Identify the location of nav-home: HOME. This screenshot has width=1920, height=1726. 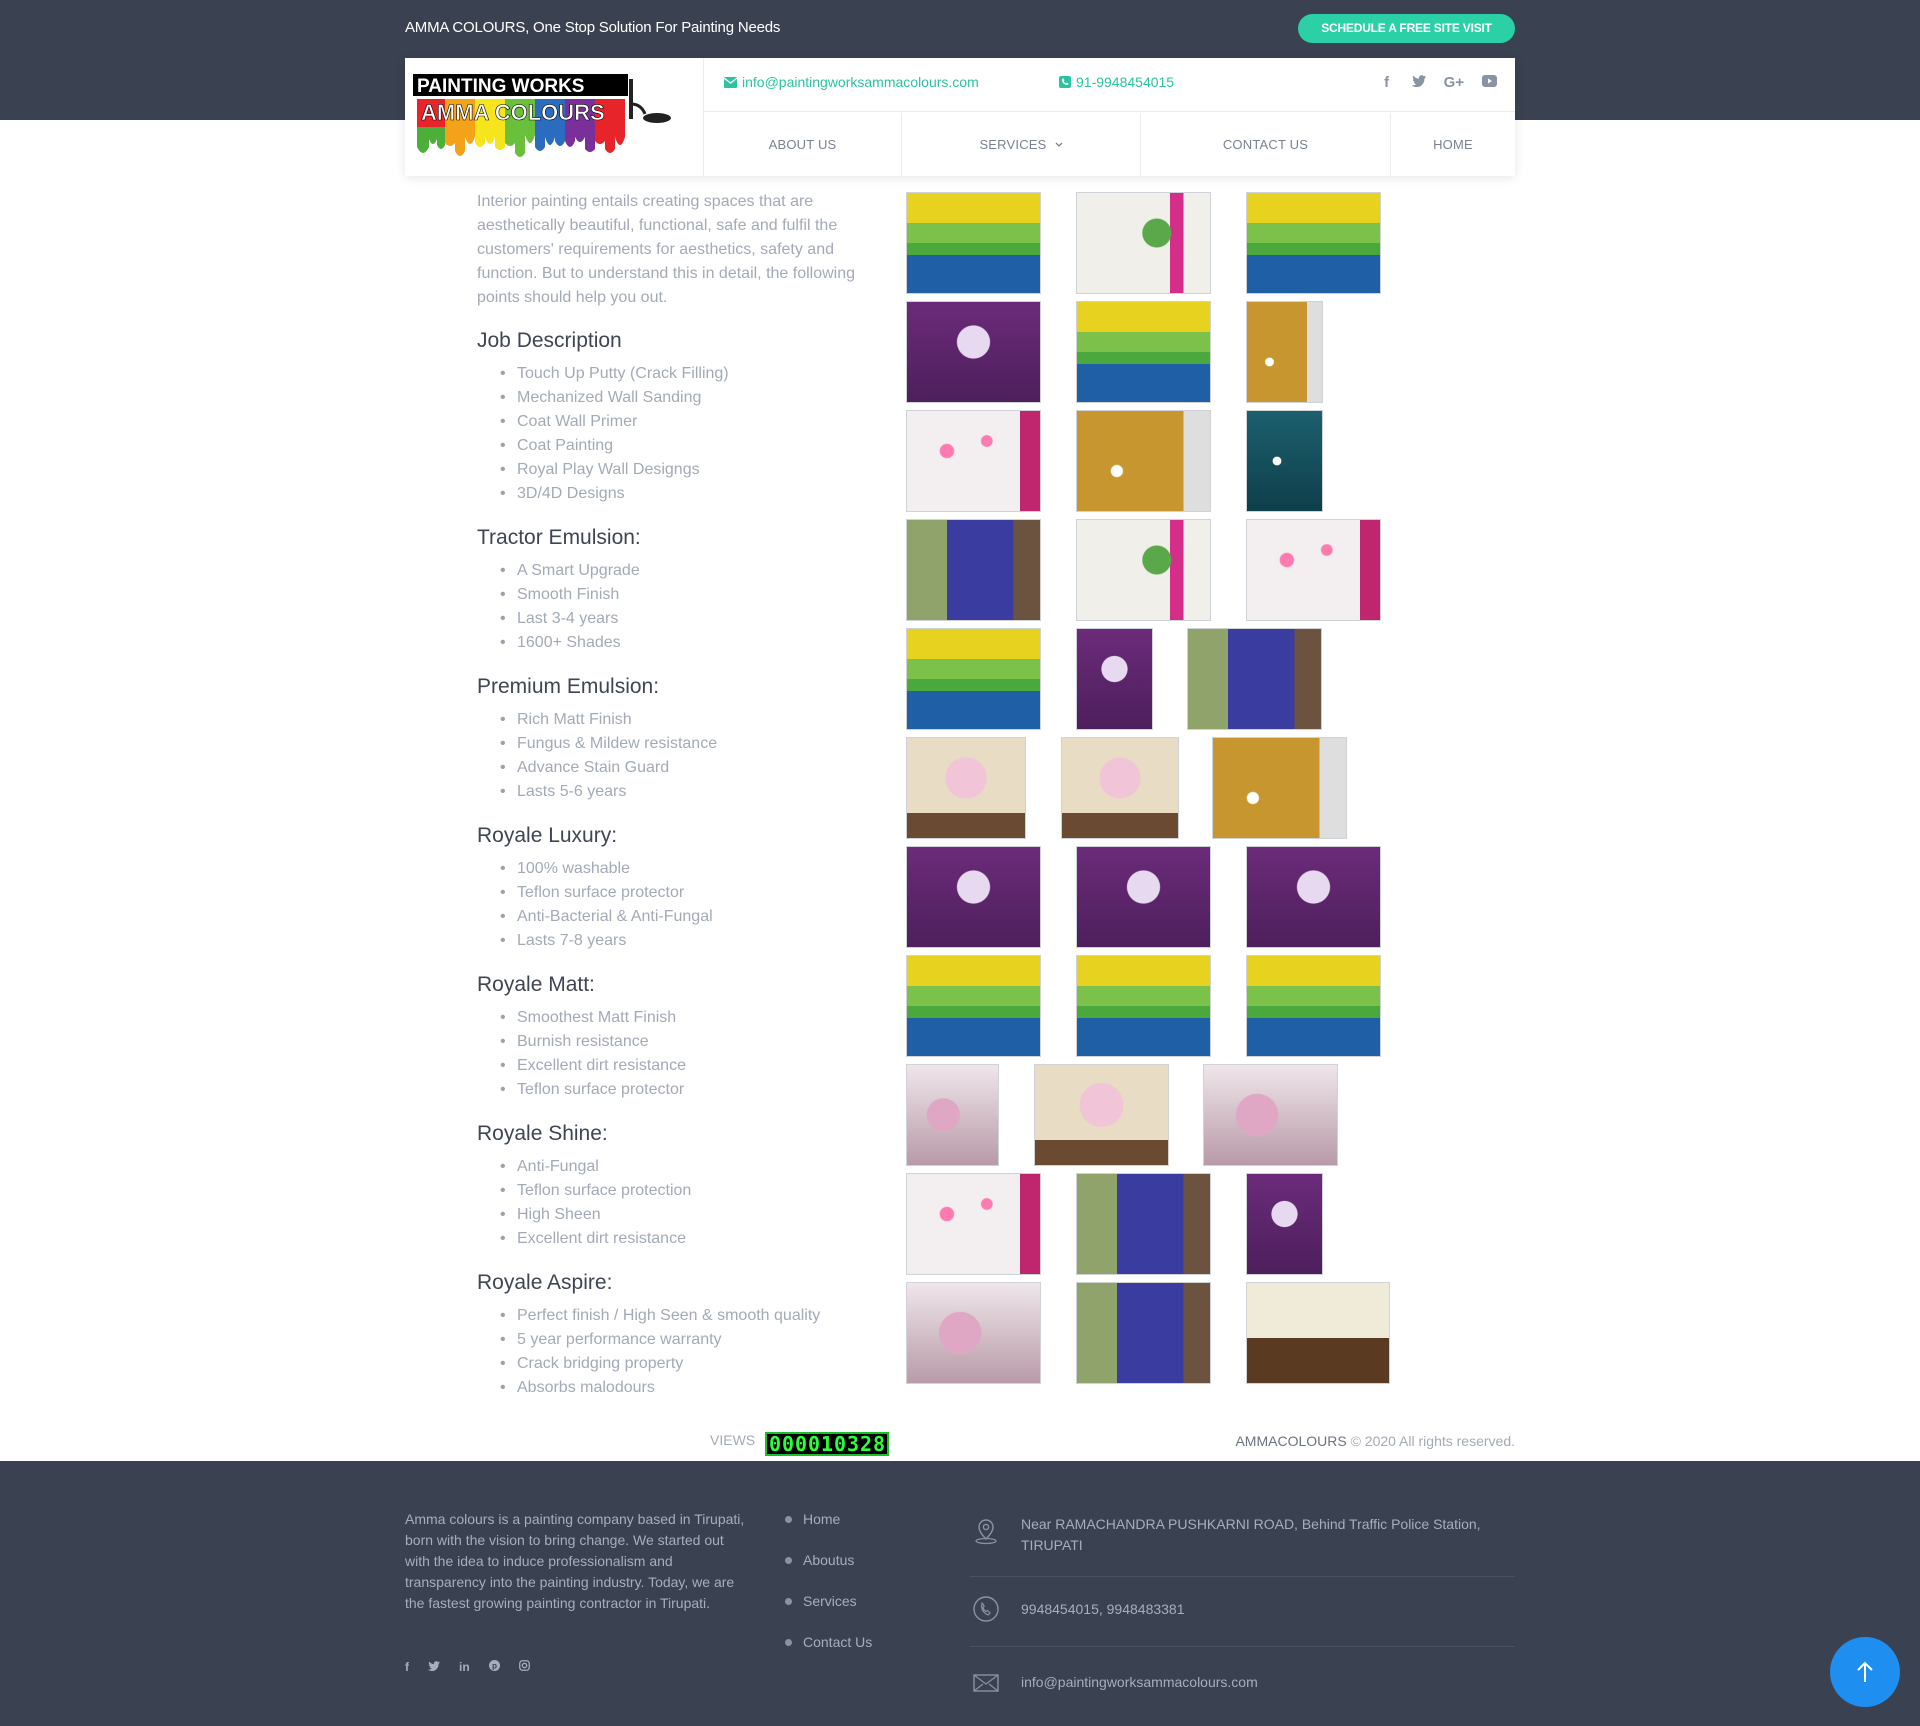
(1453, 144).